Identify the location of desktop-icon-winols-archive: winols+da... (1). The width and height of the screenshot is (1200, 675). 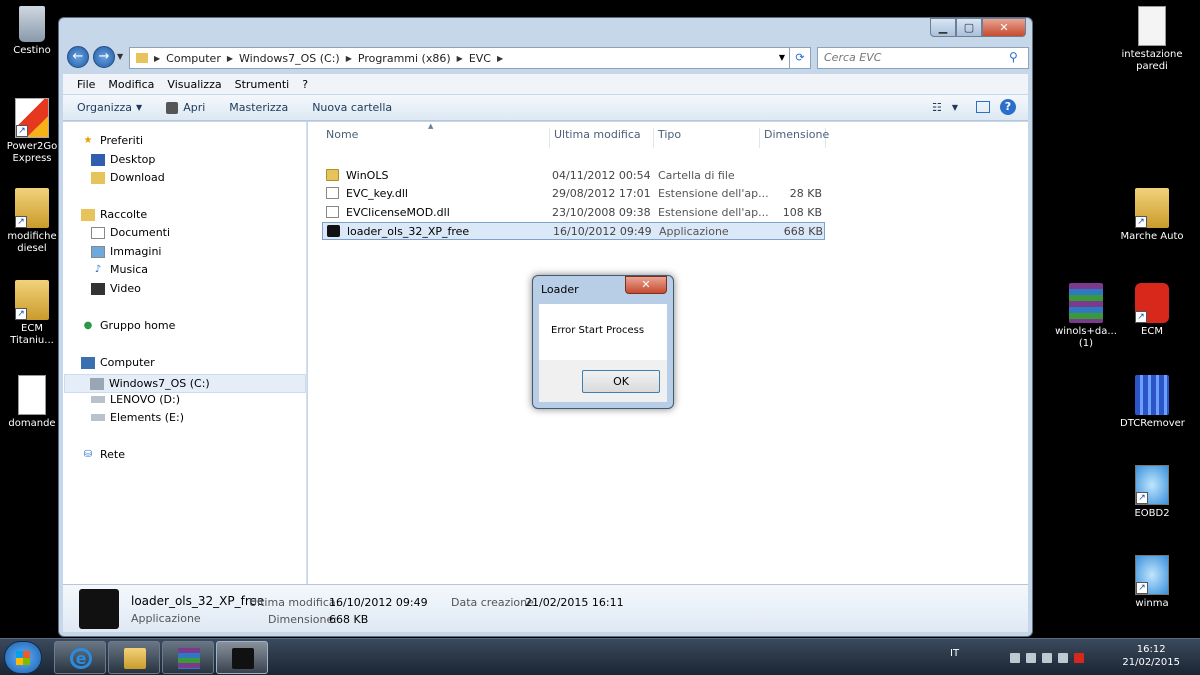
(1086, 316).